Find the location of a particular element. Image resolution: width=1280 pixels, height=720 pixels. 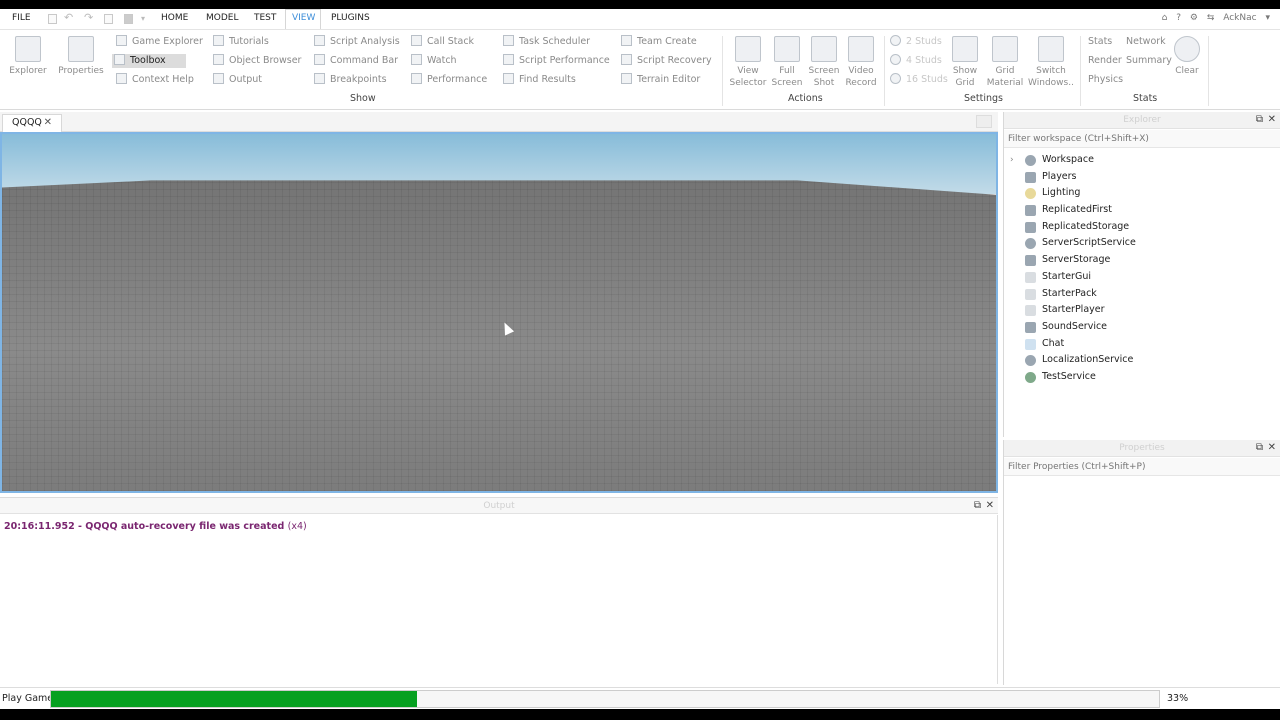

screenshot-button: Screen Shot is located at coordinates (824, 62).